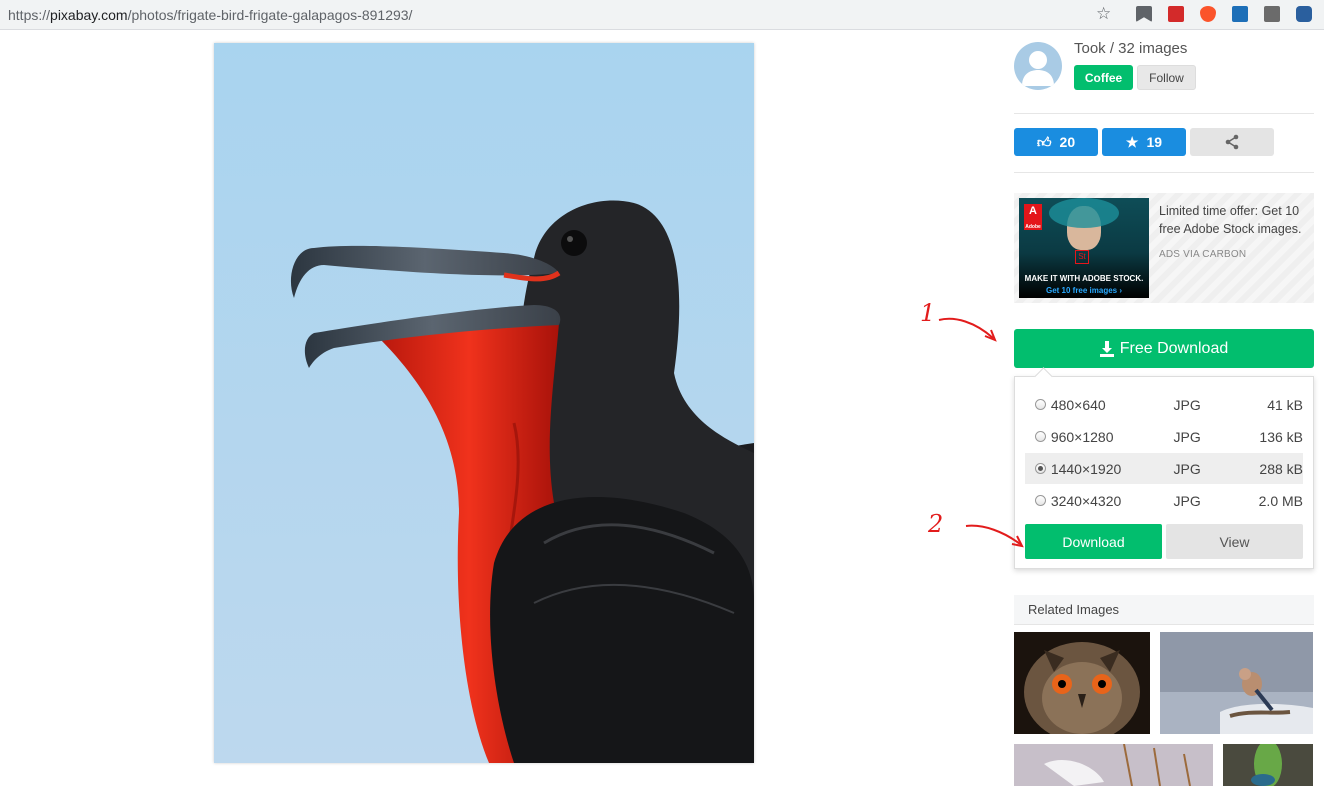 The height and width of the screenshot is (786, 1324). What do you see at coordinates (1082, 436) in the screenshot?
I see `size-dimensions: 960×1280` at bounding box center [1082, 436].